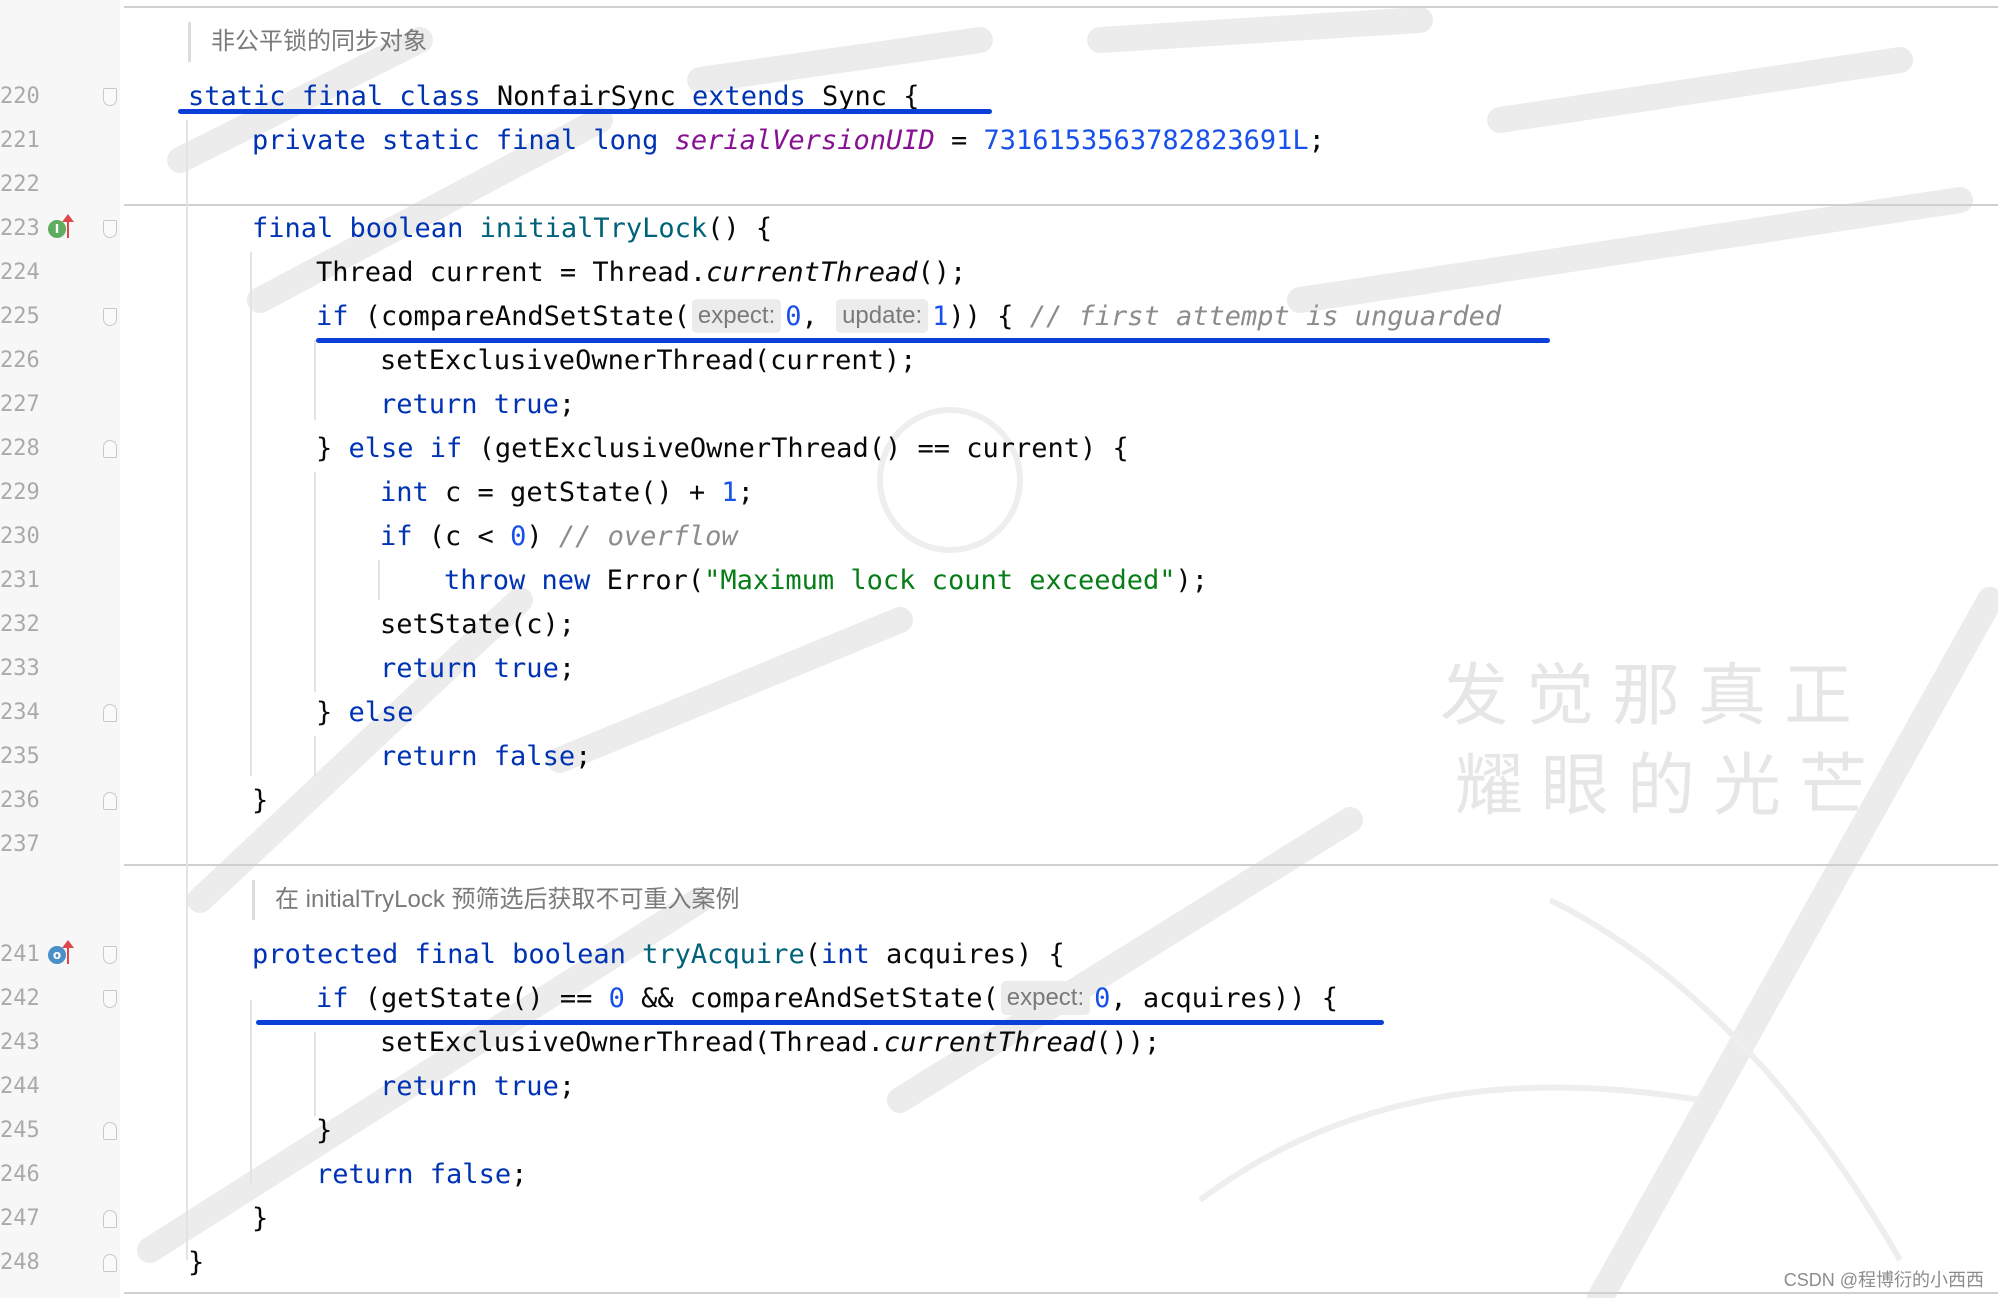 This screenshot has width=1998, height=1298. Describe the element at coordinates (20, 140) in the screenshot. I see `line-number: 221` at that location.